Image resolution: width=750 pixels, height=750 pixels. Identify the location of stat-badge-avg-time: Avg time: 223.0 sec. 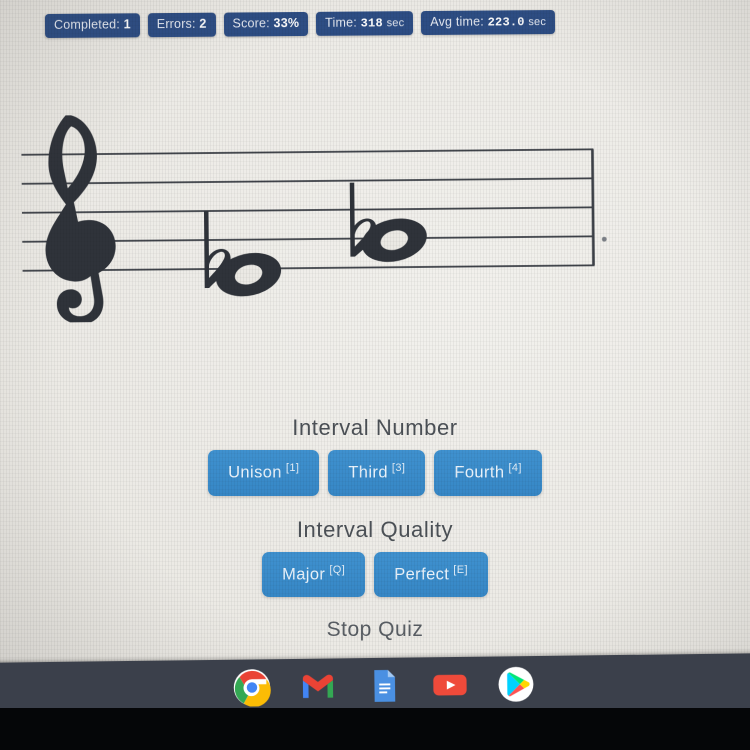
(488, 22).